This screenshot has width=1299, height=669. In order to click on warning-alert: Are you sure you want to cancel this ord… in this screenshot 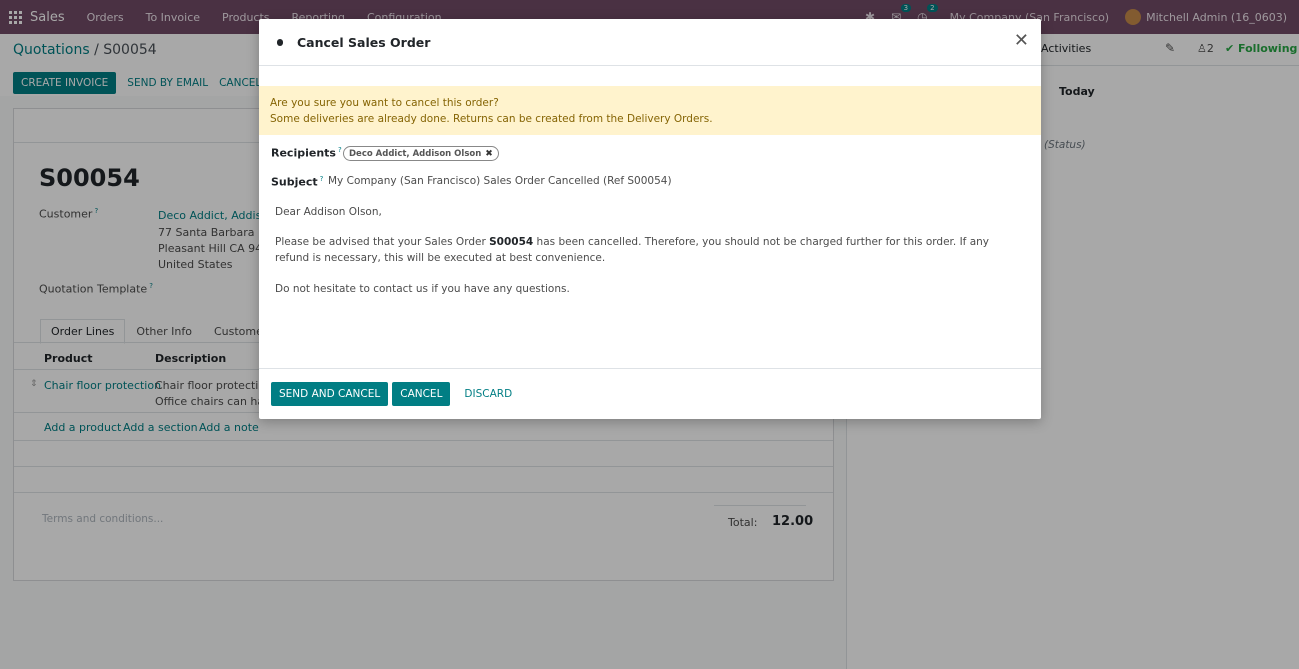, I will do `click(650, 110)`.